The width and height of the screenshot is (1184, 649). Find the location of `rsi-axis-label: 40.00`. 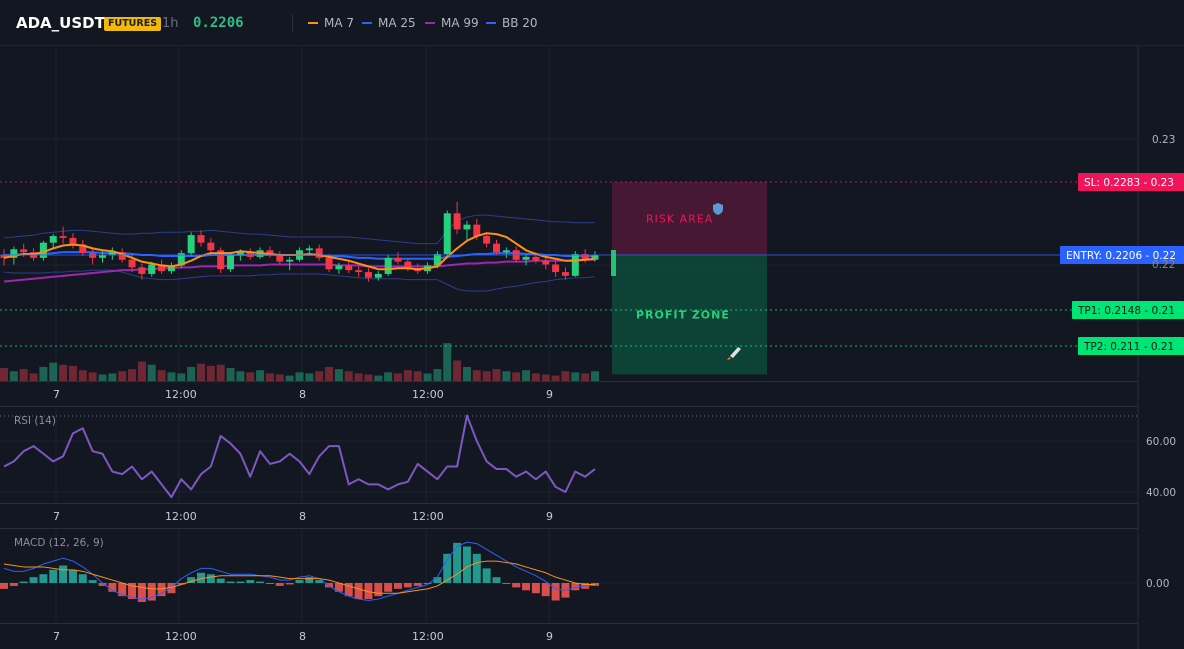

rsi-axis-label: 40.00 is located at coordinates (1161, 493).